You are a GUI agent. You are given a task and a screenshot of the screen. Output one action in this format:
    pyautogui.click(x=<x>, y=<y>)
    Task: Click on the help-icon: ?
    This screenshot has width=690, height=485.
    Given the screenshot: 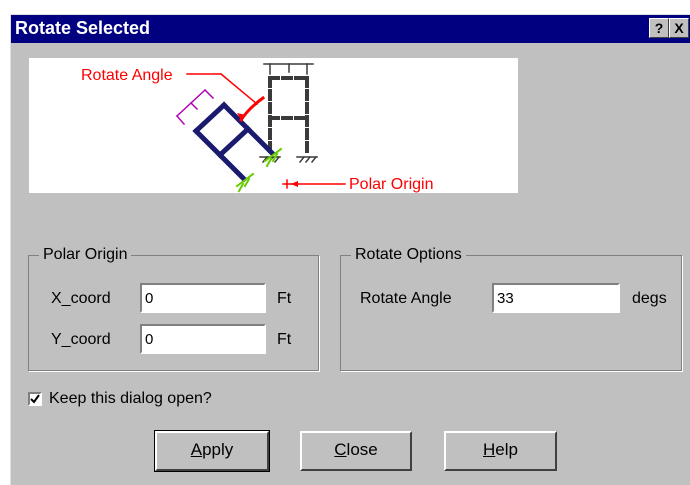 What is the action you would take?
    pyautogui.click(x=659, y=28)
    